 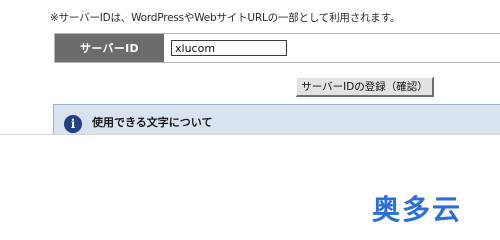 I want to click on server-id-row: サーバーID, so click(x=277, y=48).